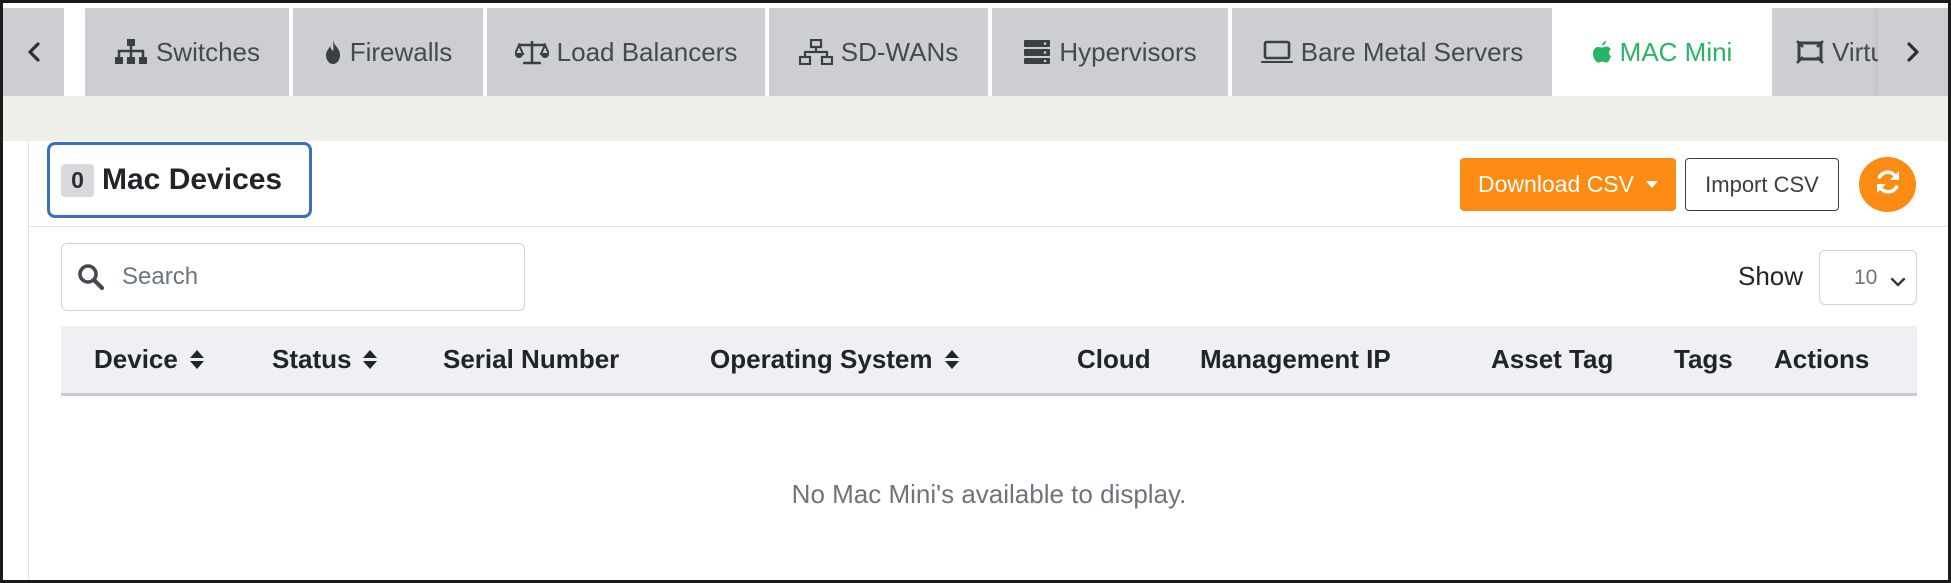 The width and height of the screenshot is (1951, 583). I want to click on tab-switches: Switches, so click(187, 52).